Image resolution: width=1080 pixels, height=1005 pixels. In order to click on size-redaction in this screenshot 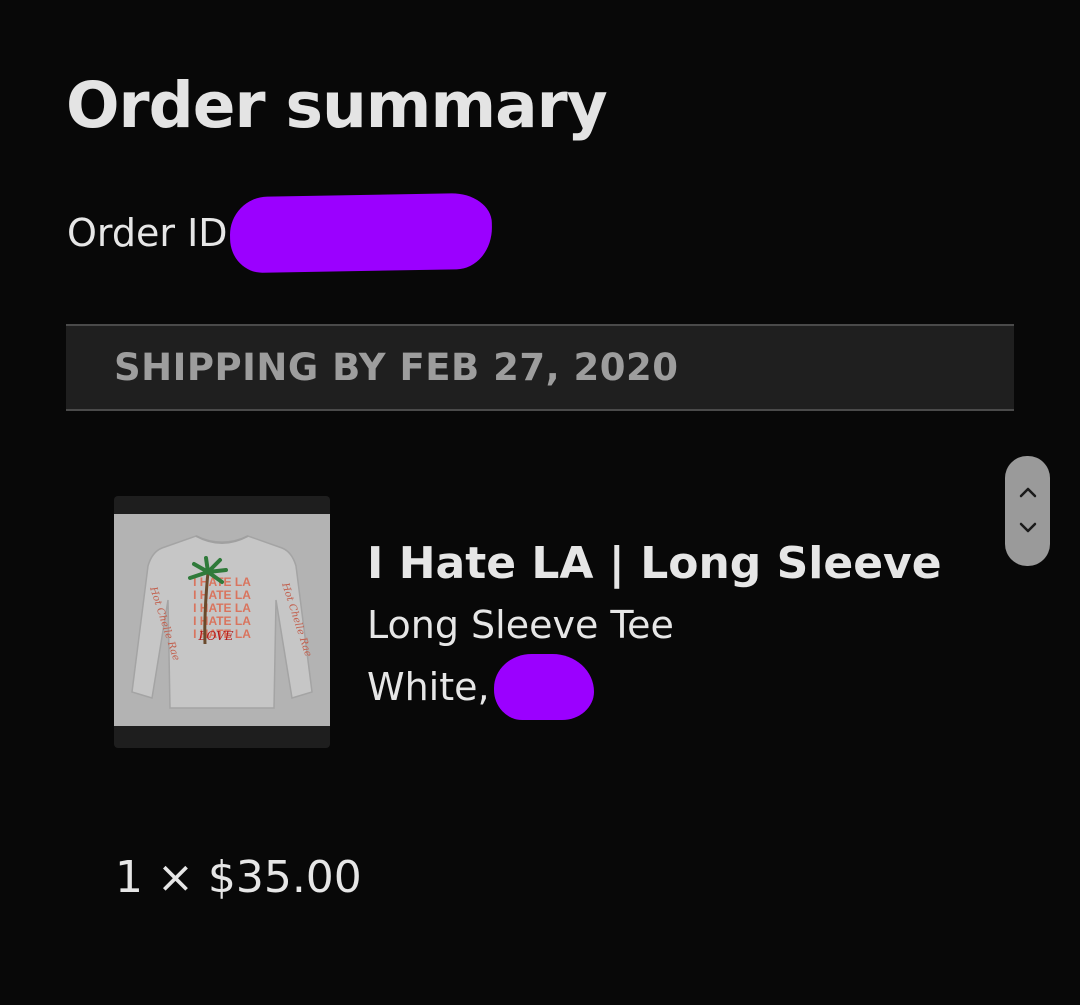, I will do `click(543, 687)`.